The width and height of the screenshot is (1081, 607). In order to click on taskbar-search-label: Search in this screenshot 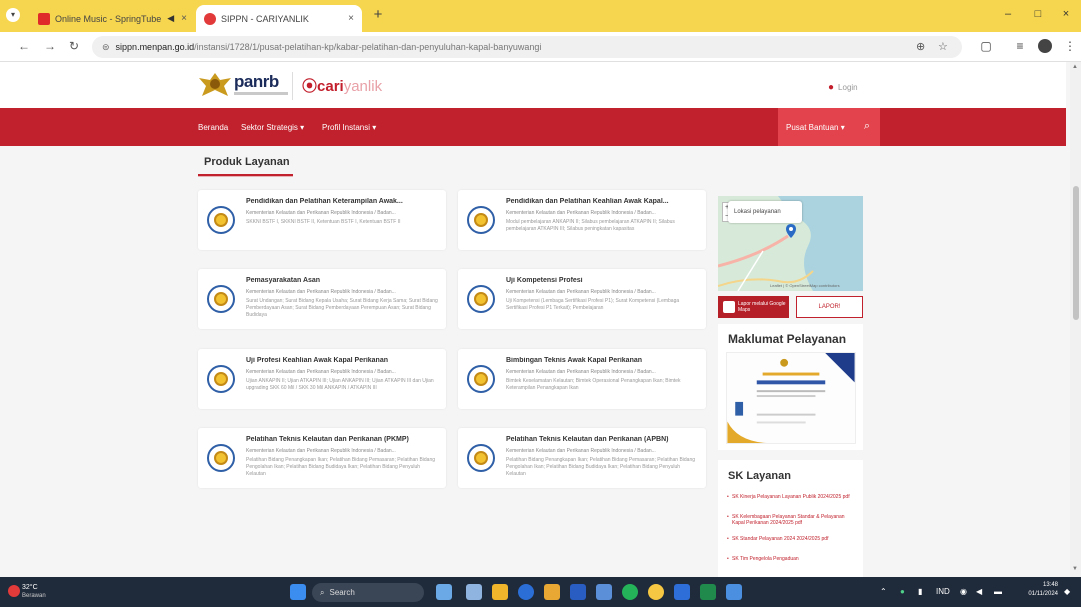, I will do `click(342, 592)`.